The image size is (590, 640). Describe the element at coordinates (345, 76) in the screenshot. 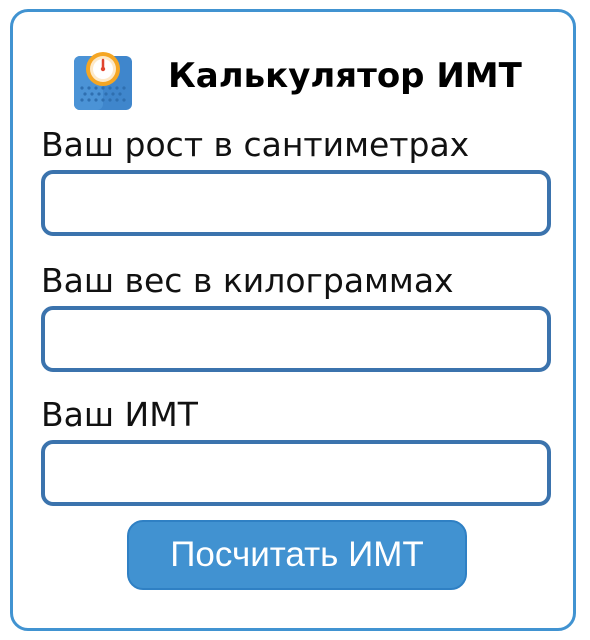

I see `page-title: Калькулятор ИМТ` at that location.